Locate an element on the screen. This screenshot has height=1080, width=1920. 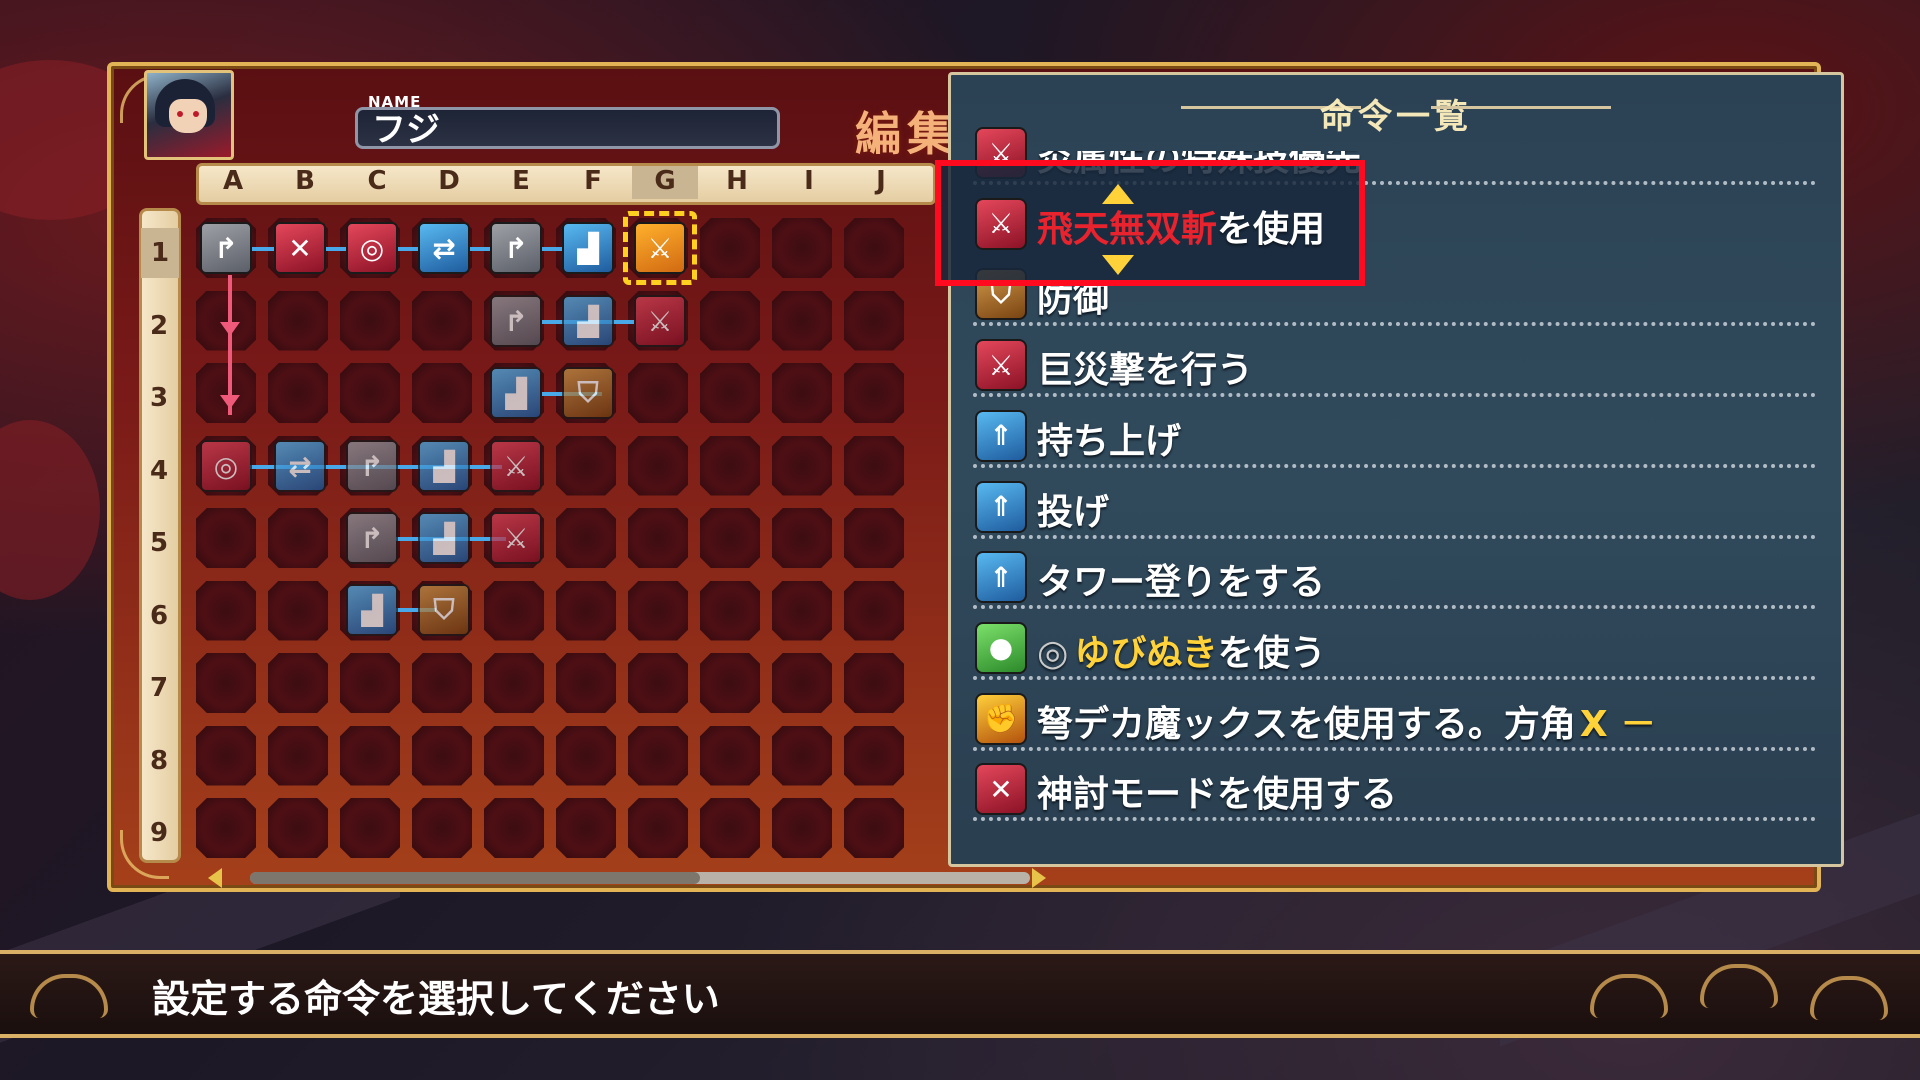
command-list-item: ⚔ 飛天無双斬を使用 is located at coordinates (1161, 223).